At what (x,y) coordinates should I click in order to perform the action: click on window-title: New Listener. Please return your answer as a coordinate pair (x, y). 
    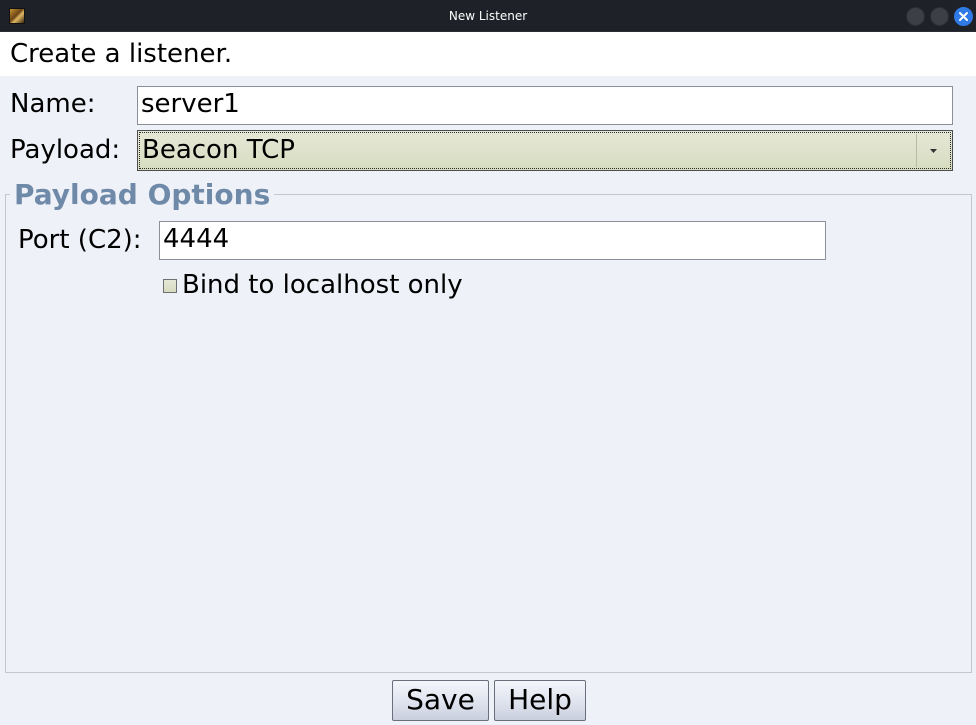
    Looking at the image, I should click on (488, 16).